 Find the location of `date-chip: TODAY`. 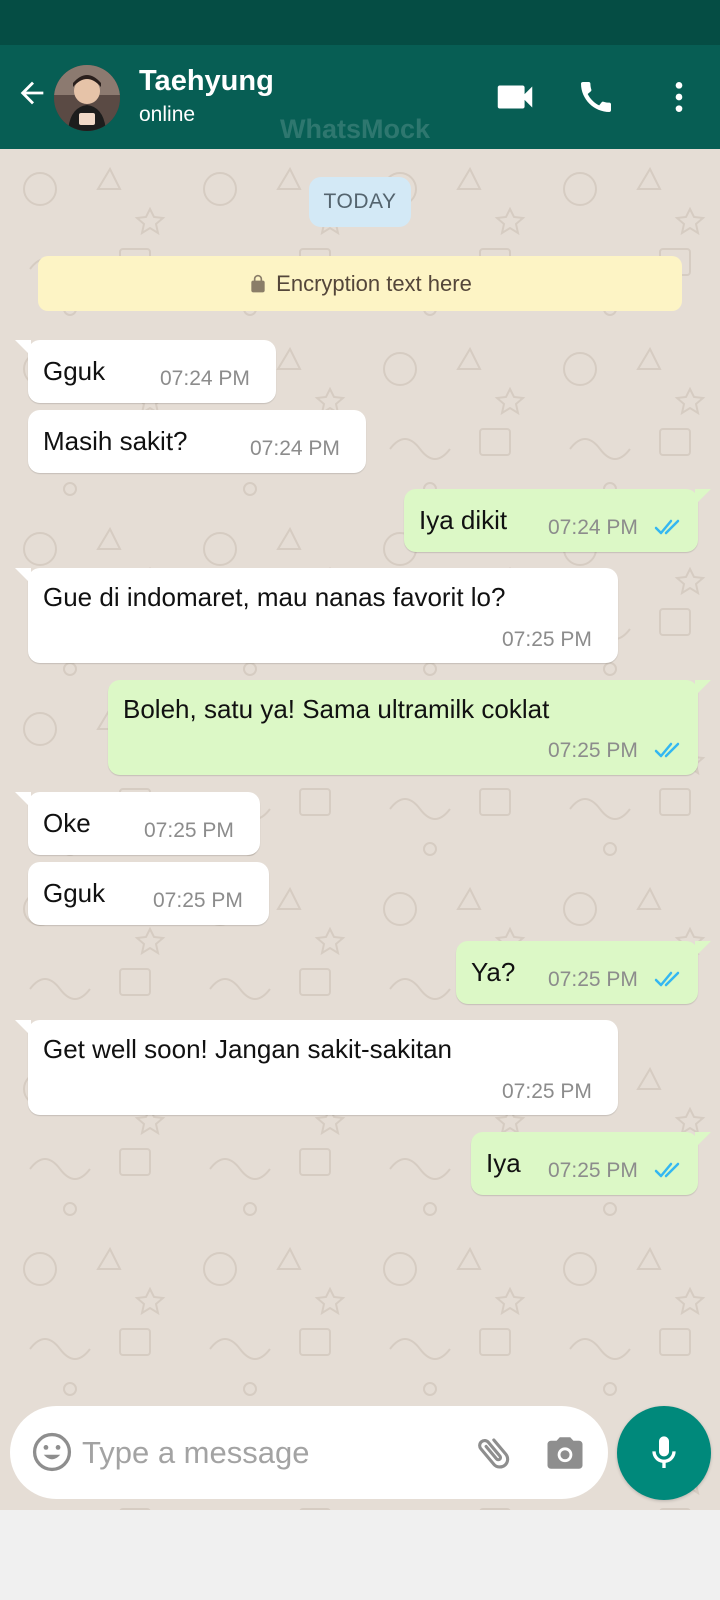

date-chip: TODAY is located at coordinates (360, 202).